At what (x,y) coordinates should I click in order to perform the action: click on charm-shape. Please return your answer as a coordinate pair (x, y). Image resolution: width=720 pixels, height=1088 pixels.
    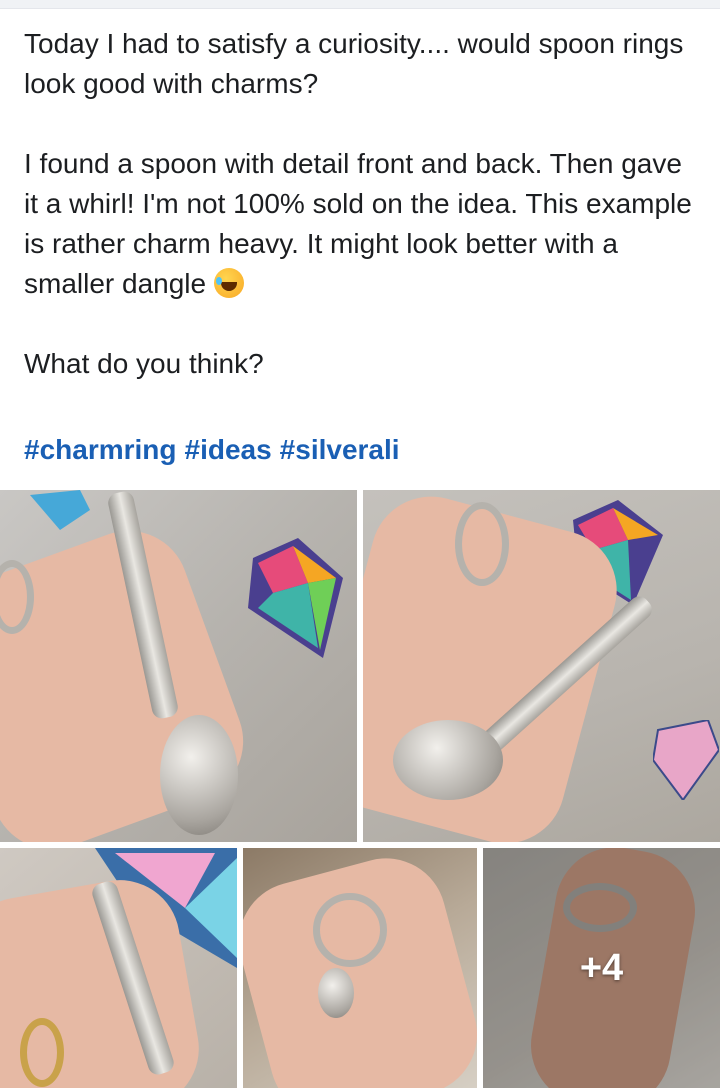
    Looking at the image, I should click on (336, 993).